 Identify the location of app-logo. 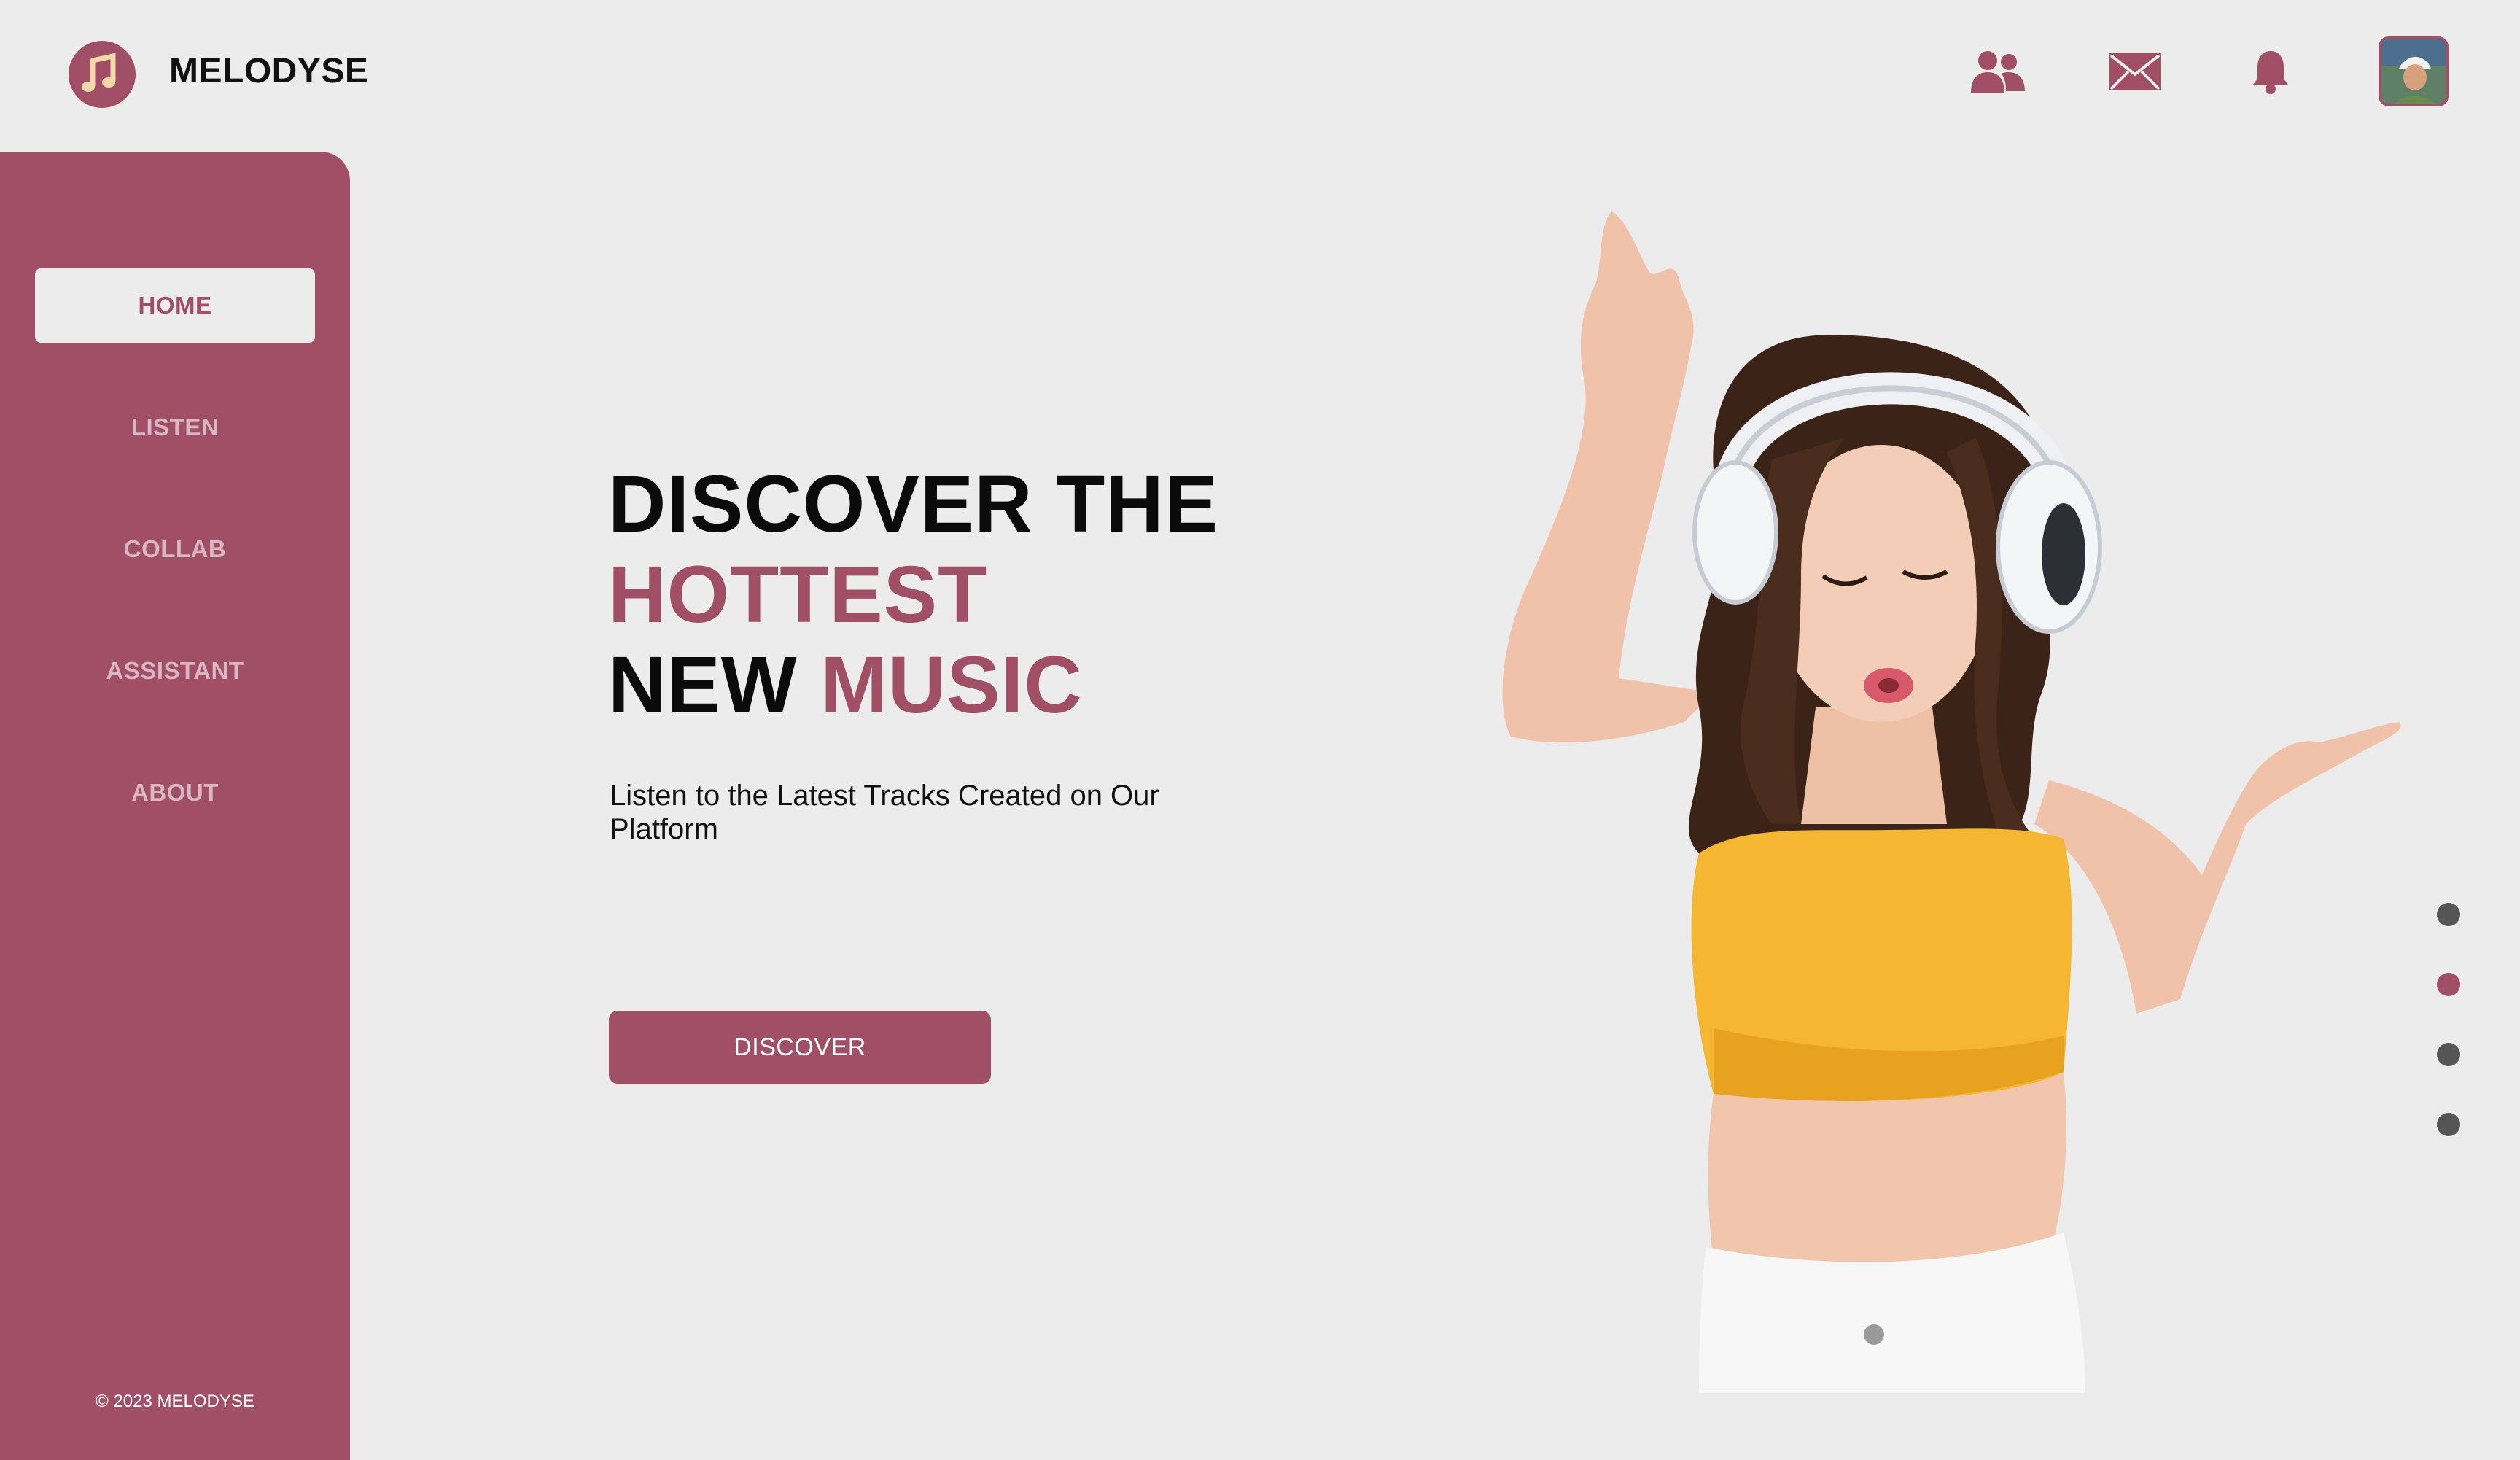
(102, 74).